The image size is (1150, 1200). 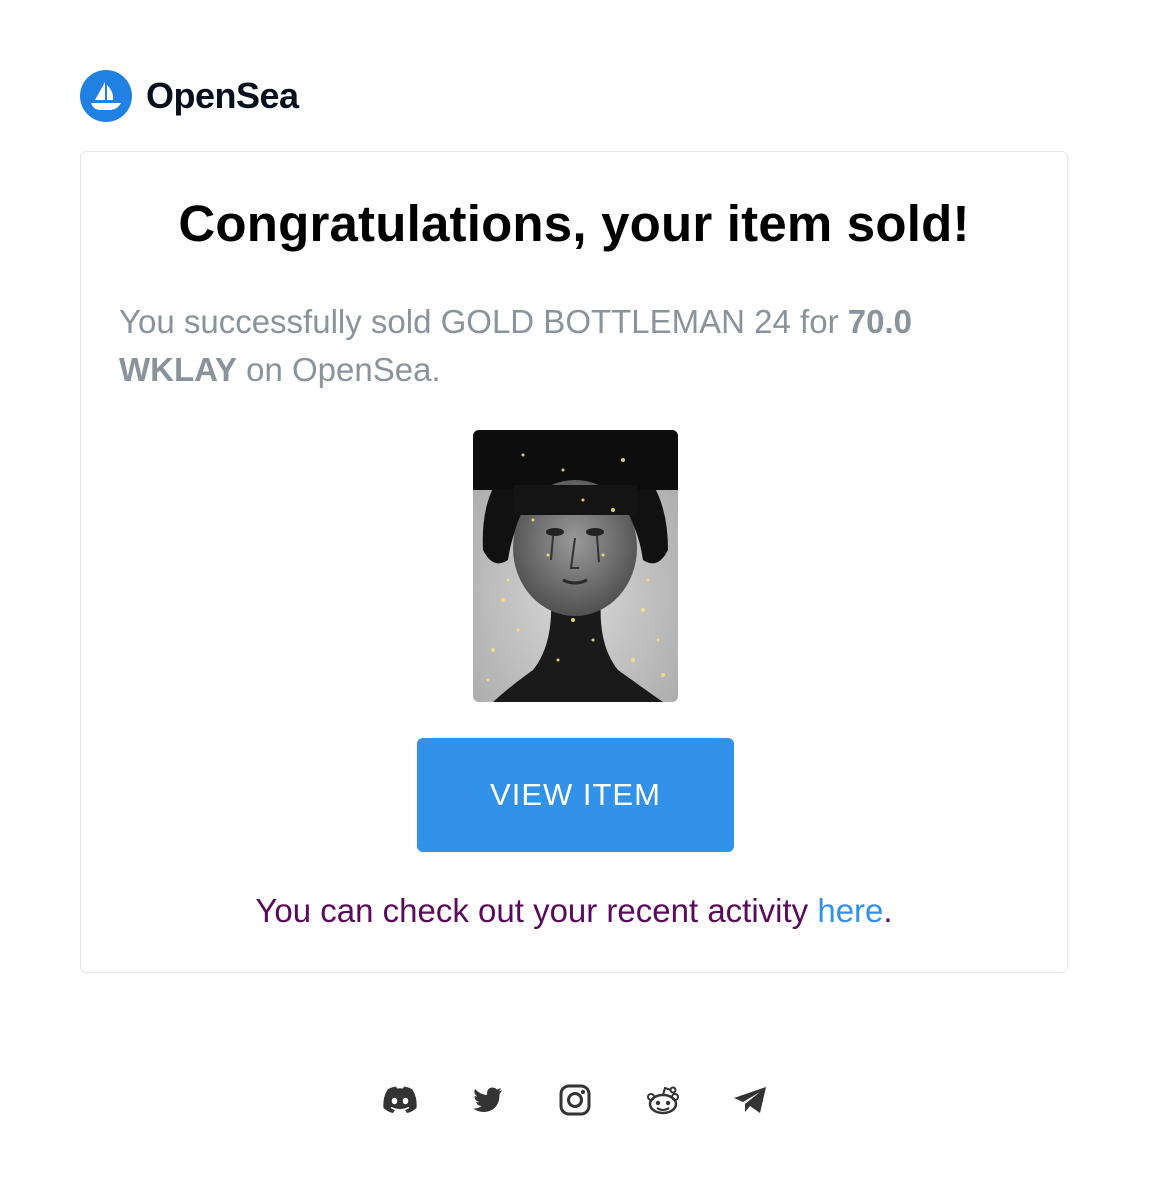 What do you see at coordinates (750, 1100) in the screenshot?
I see `telegram-icon` at bounding box center [750, 1100].